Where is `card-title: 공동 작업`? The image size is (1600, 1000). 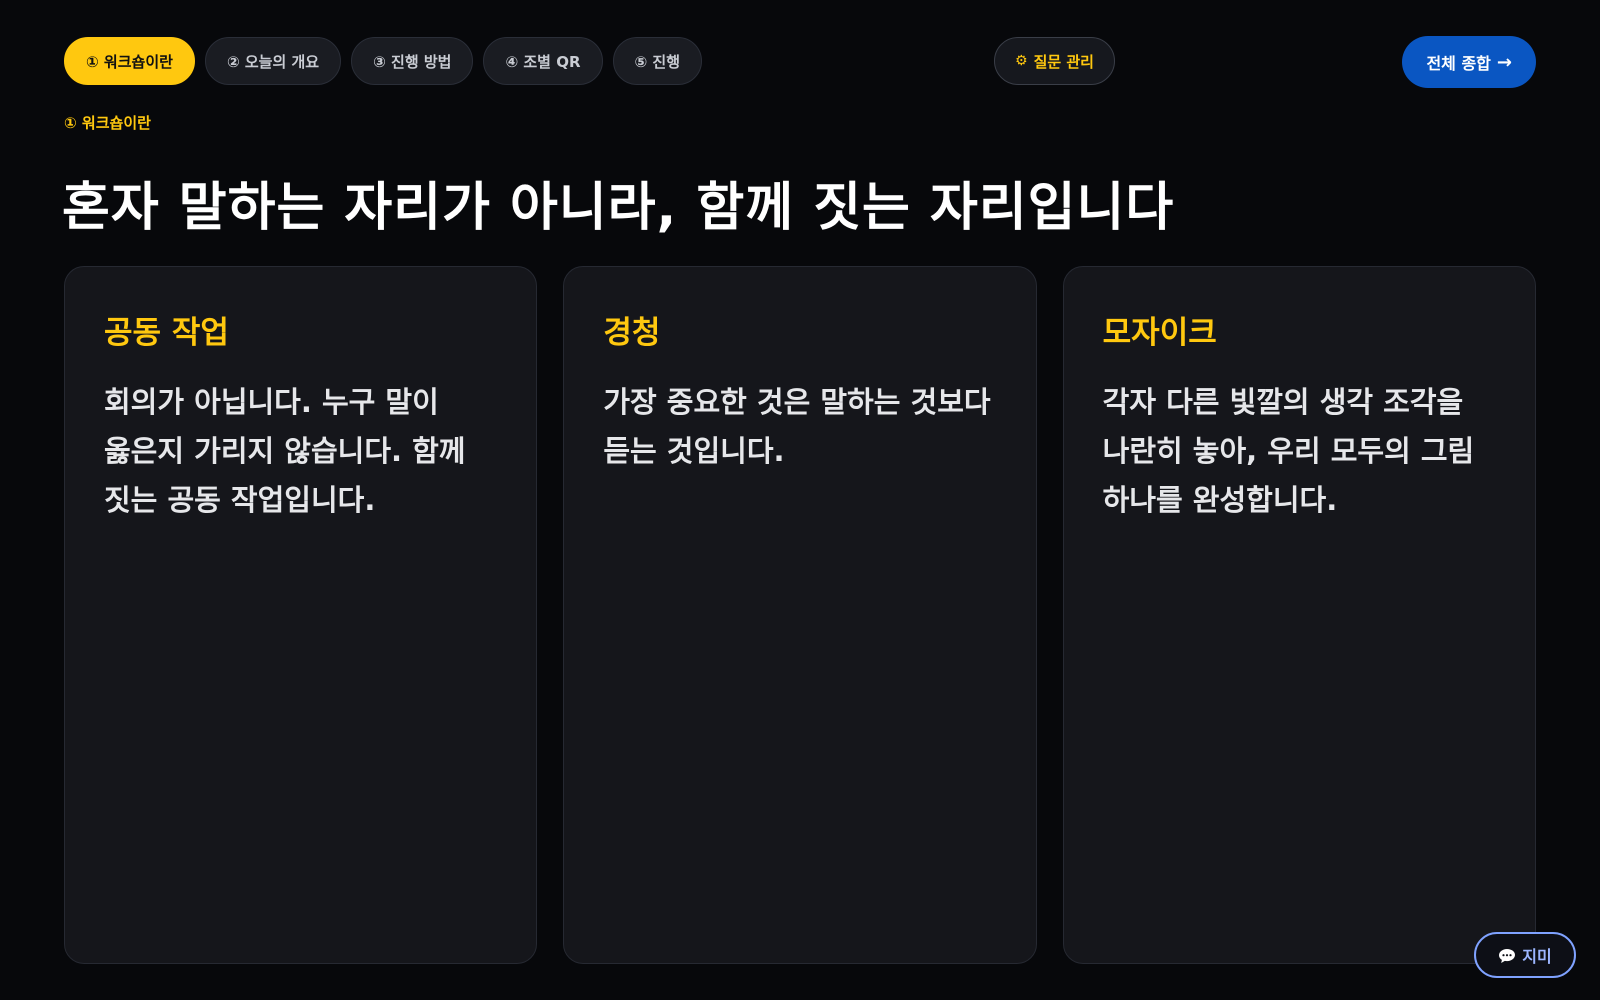 card-title: 공동 작업 is located at coordinates (166, 333).